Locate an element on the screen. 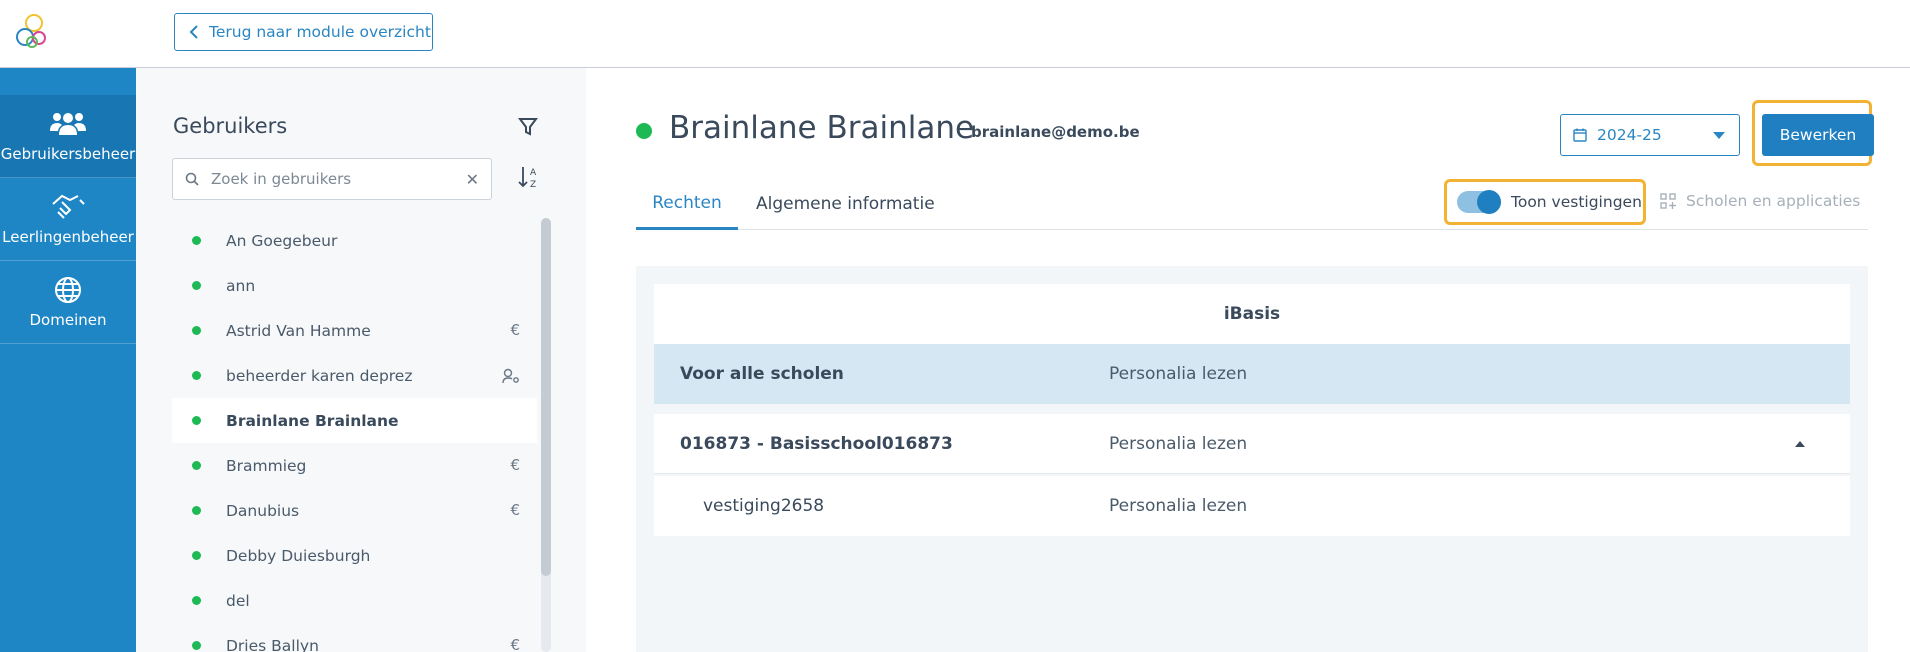 The height and width of the screenshot is (652, 1910). search-input is located at coordinates (332, 179).